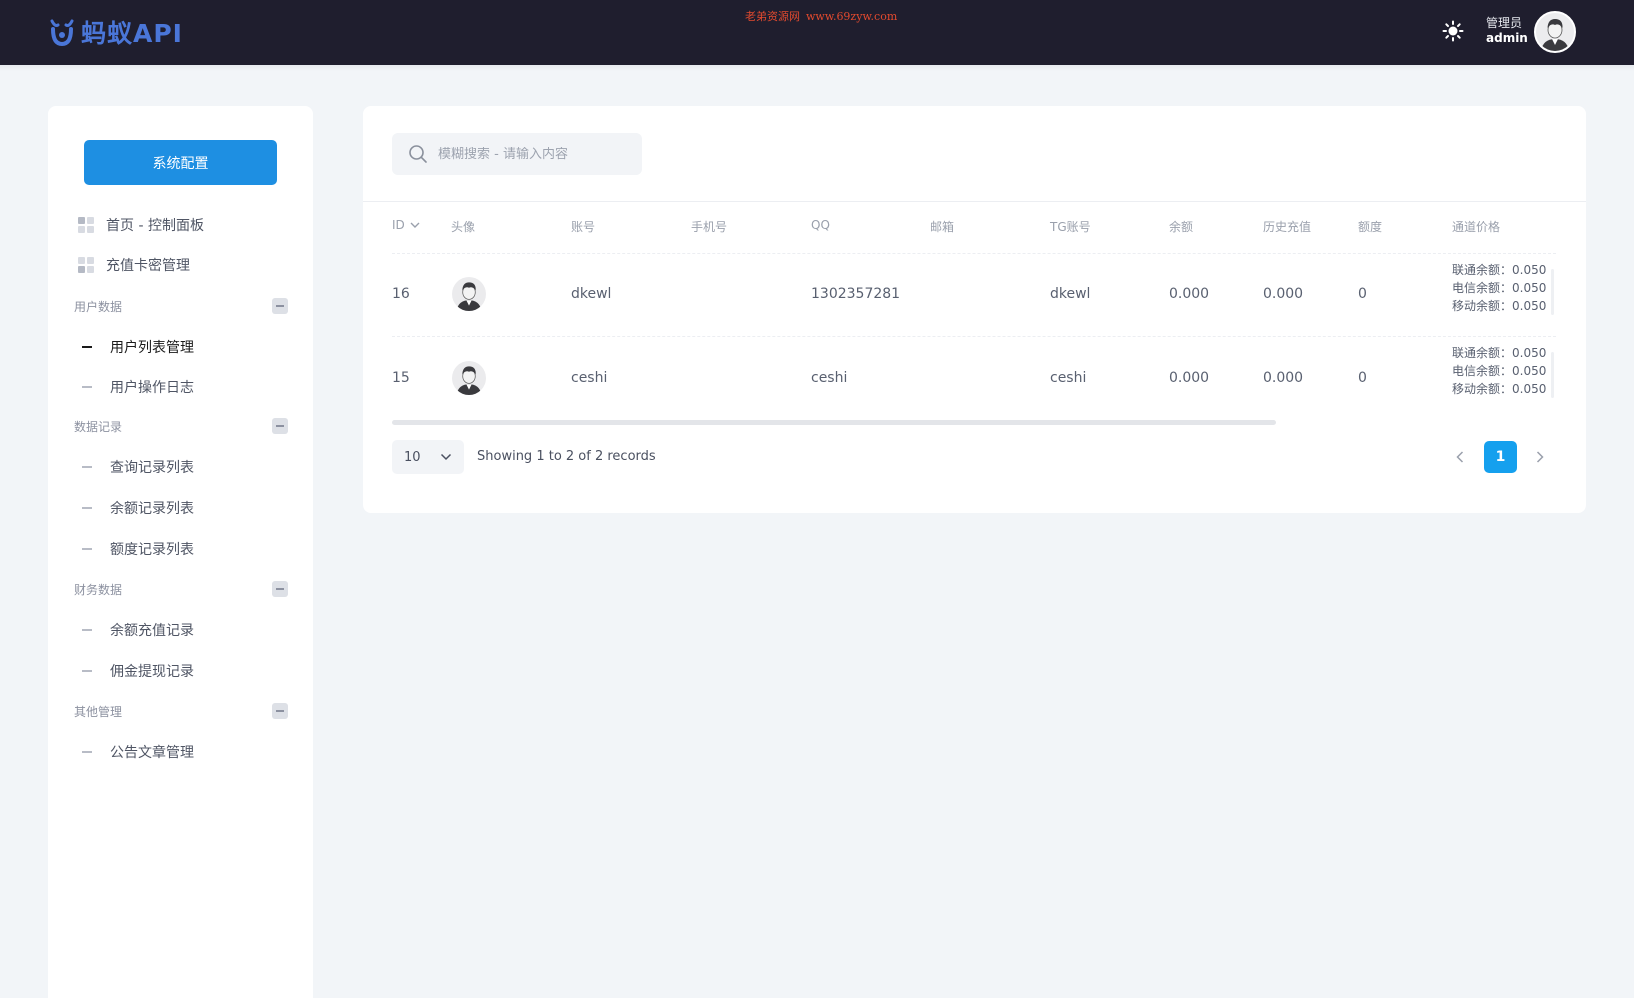 Image resolution: width=1634 pixels, height=998 pixels. I want to click on sidebar-group-other: 其他管理, so click(181, 711).